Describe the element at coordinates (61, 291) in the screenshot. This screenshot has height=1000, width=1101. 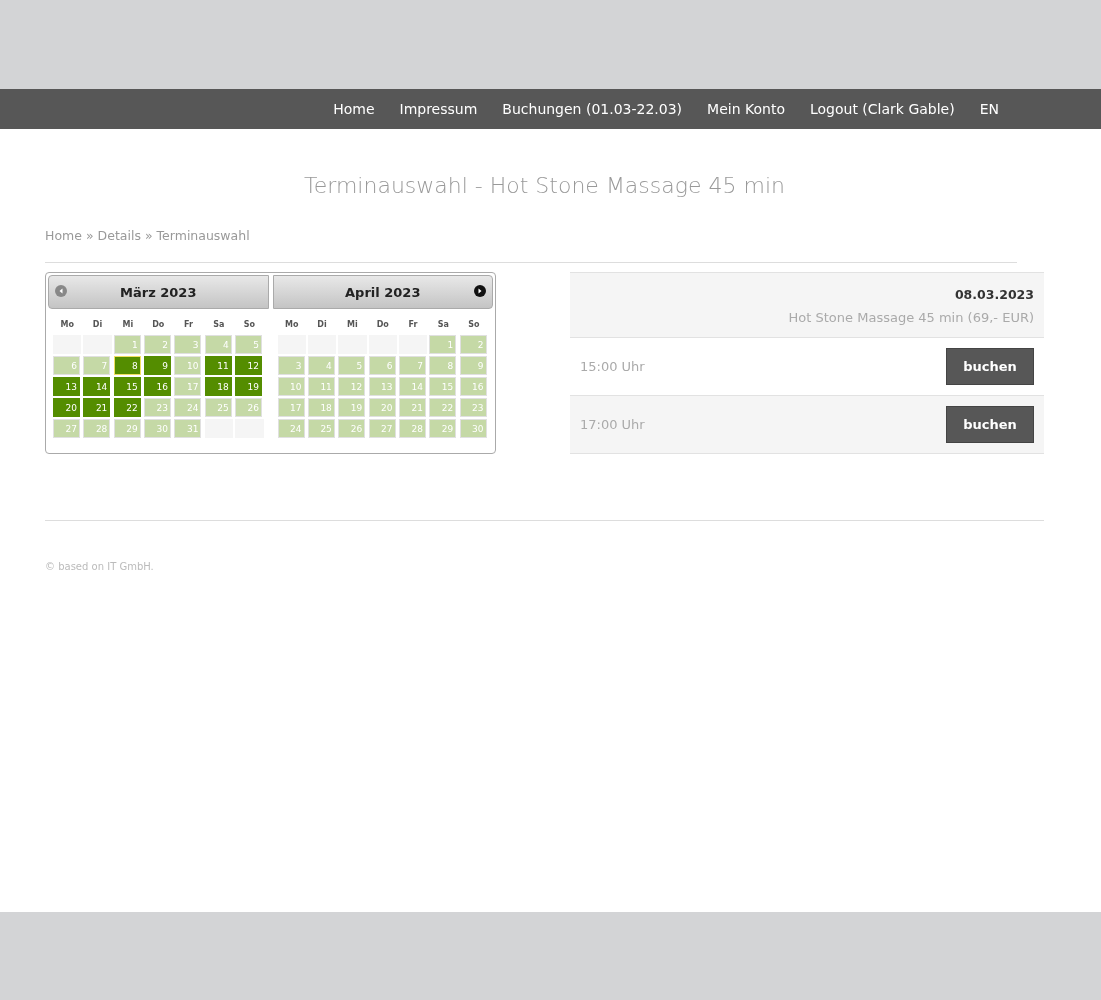
I see `previous-month-icon` at that location.